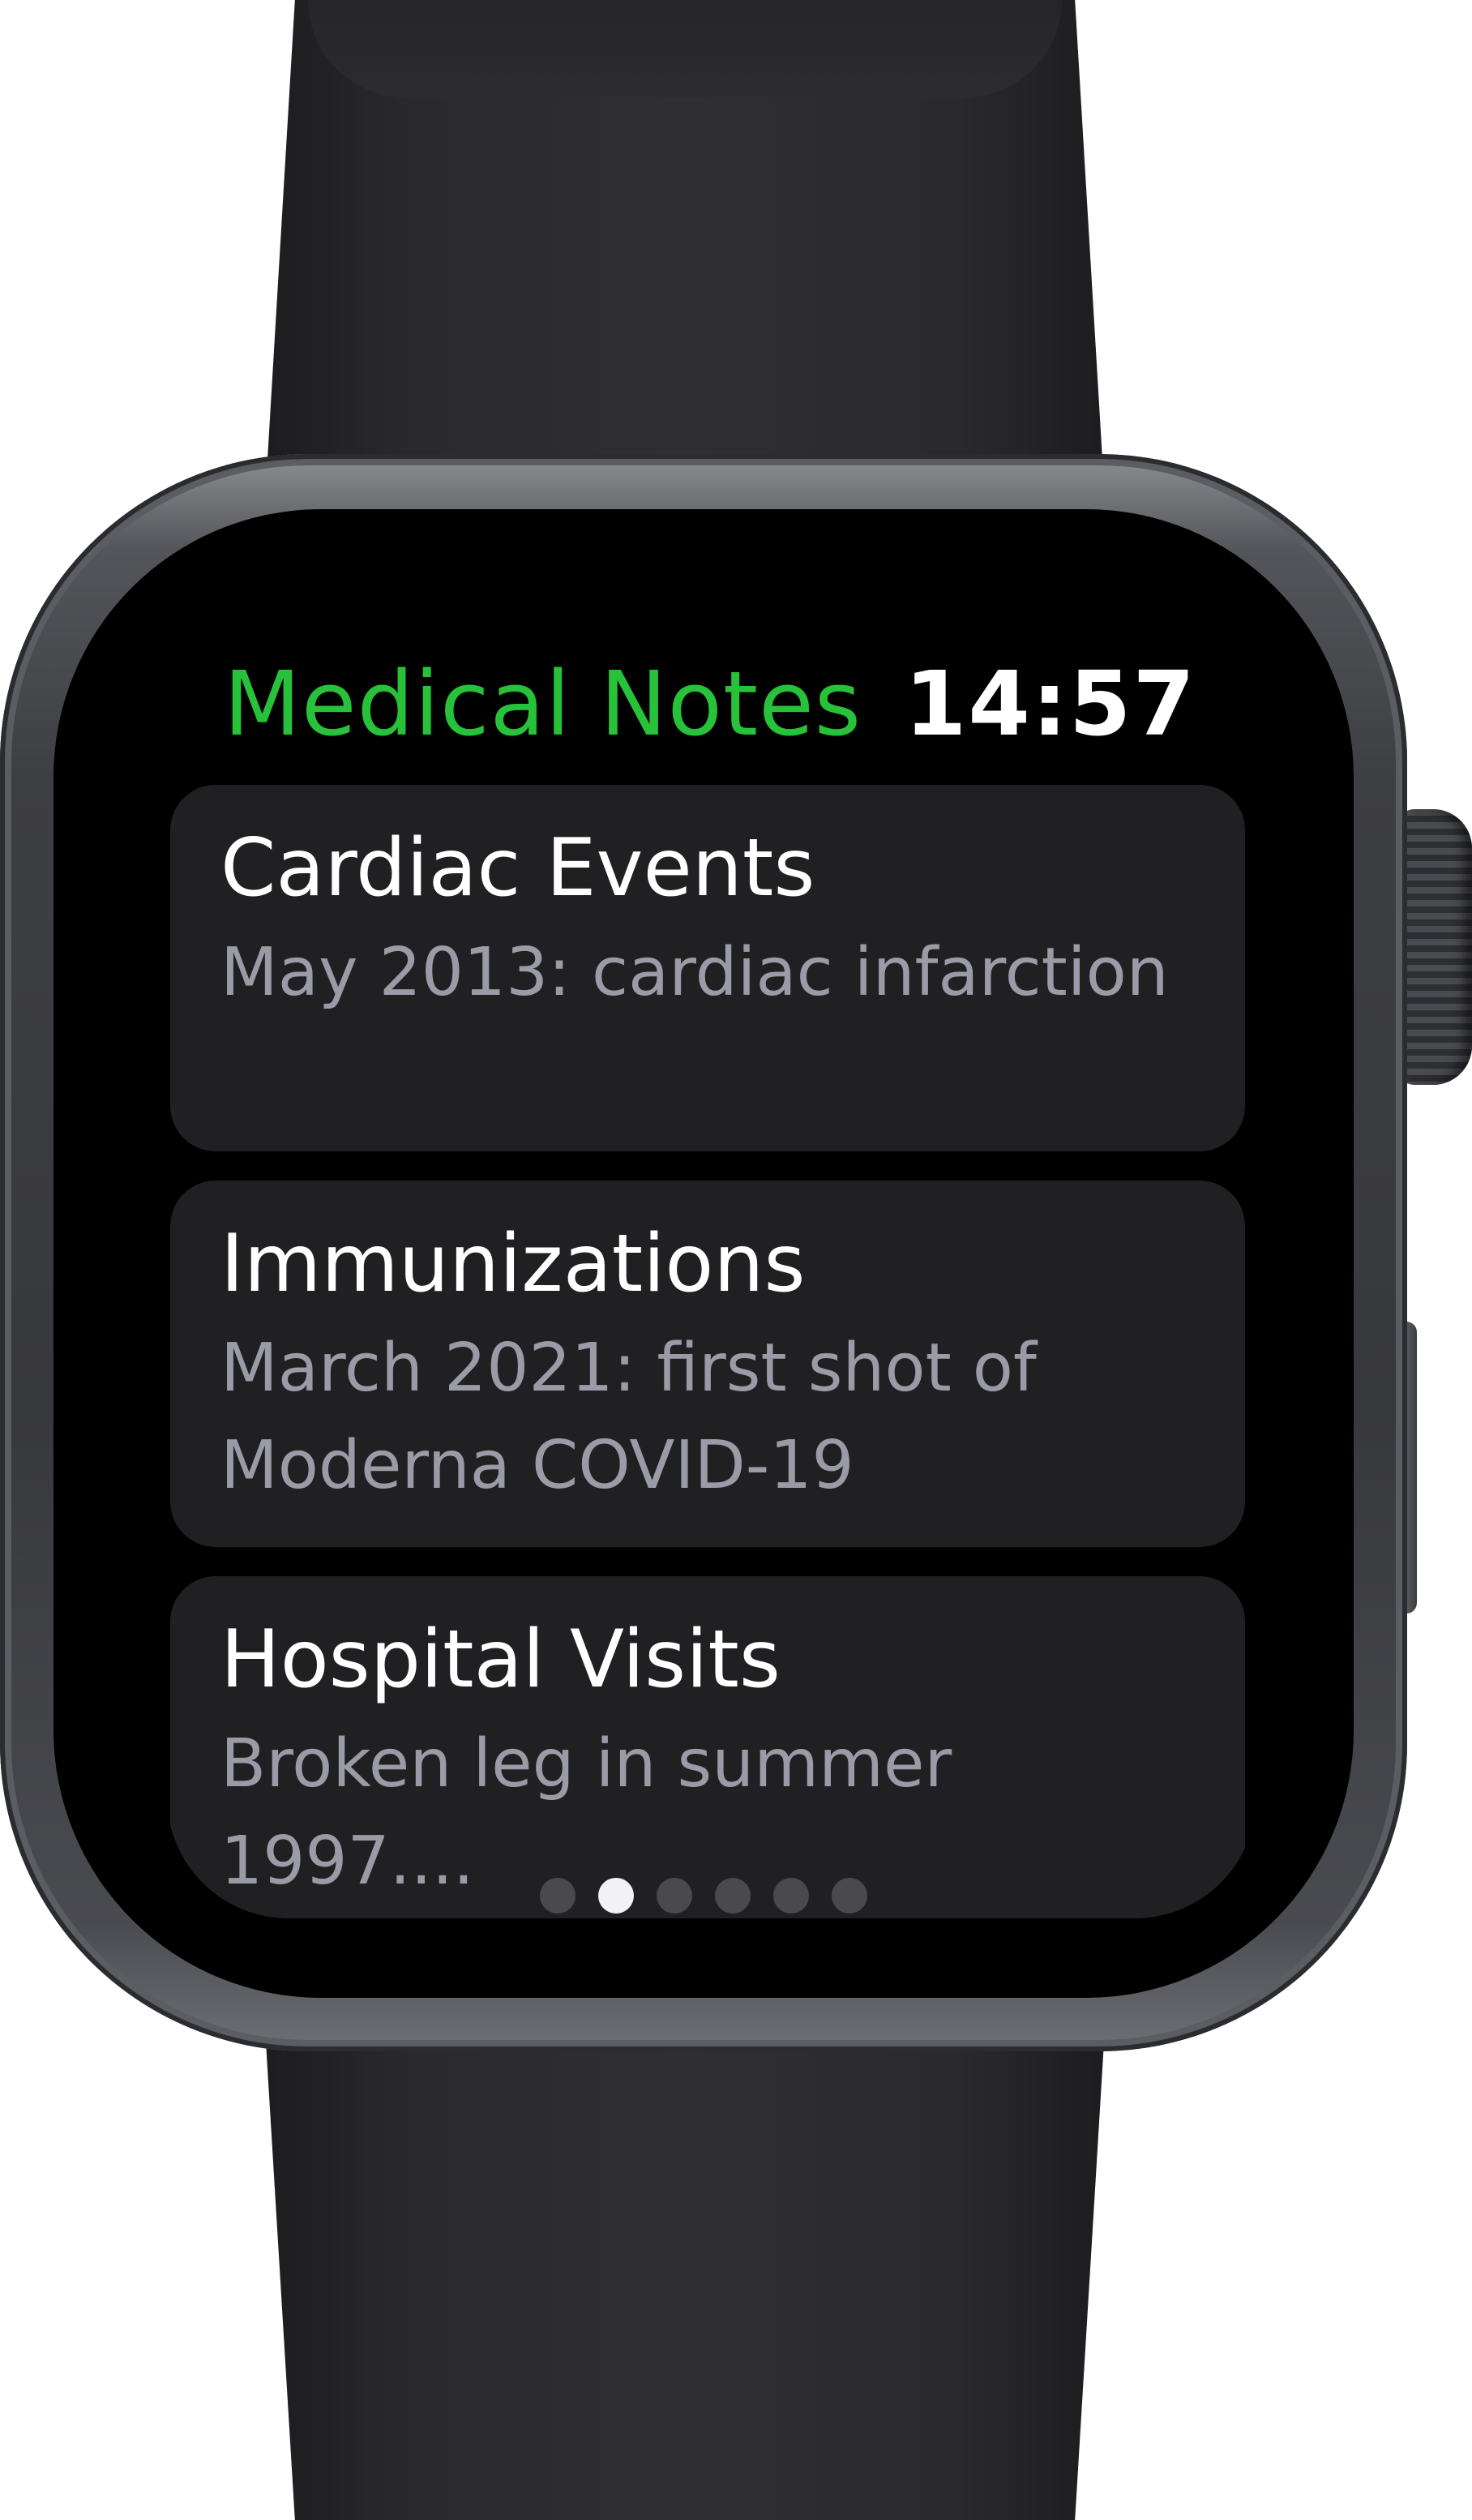  What do you see at coordinates (500, 1660) in the screenshot?
I see `note-title: Hospital Visits` at bounding box center [500, 1660].